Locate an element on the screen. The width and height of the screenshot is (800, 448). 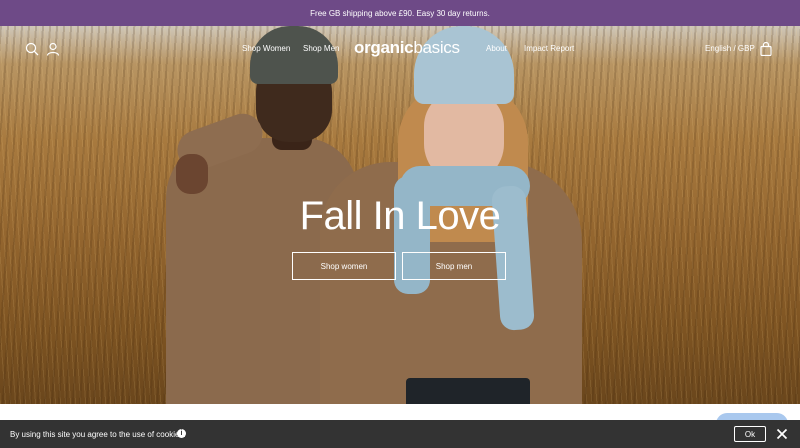
shop-men-button: Shop men is located at coordinates (454, 266).